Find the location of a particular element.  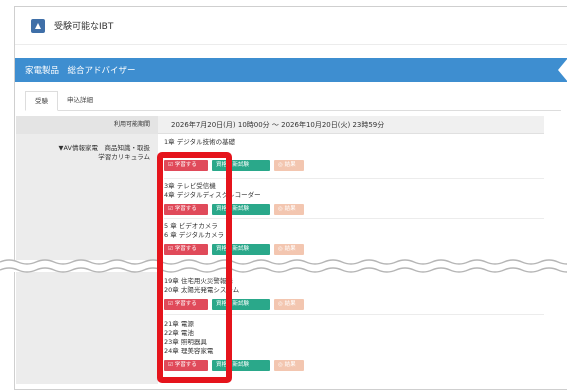

learn-buttons-highlight is located at coordinates (194, 267).